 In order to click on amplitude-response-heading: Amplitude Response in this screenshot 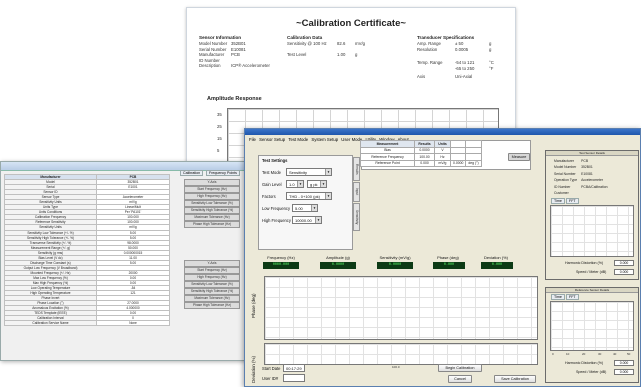, I will do `click(234, 99)`.